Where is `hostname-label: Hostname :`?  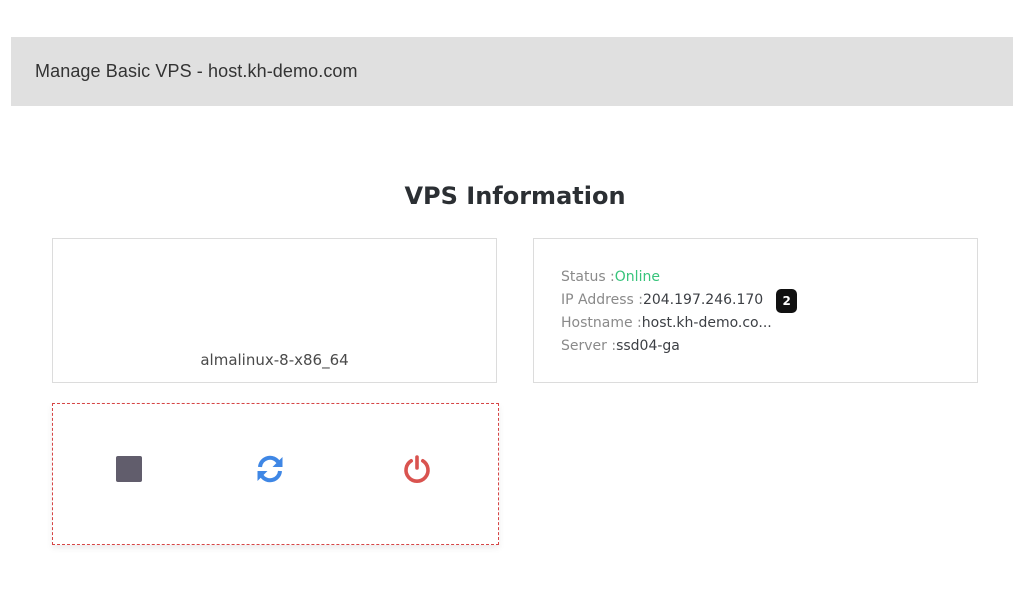
hostname-label: Hostname : is located at coordinates (601, 323).